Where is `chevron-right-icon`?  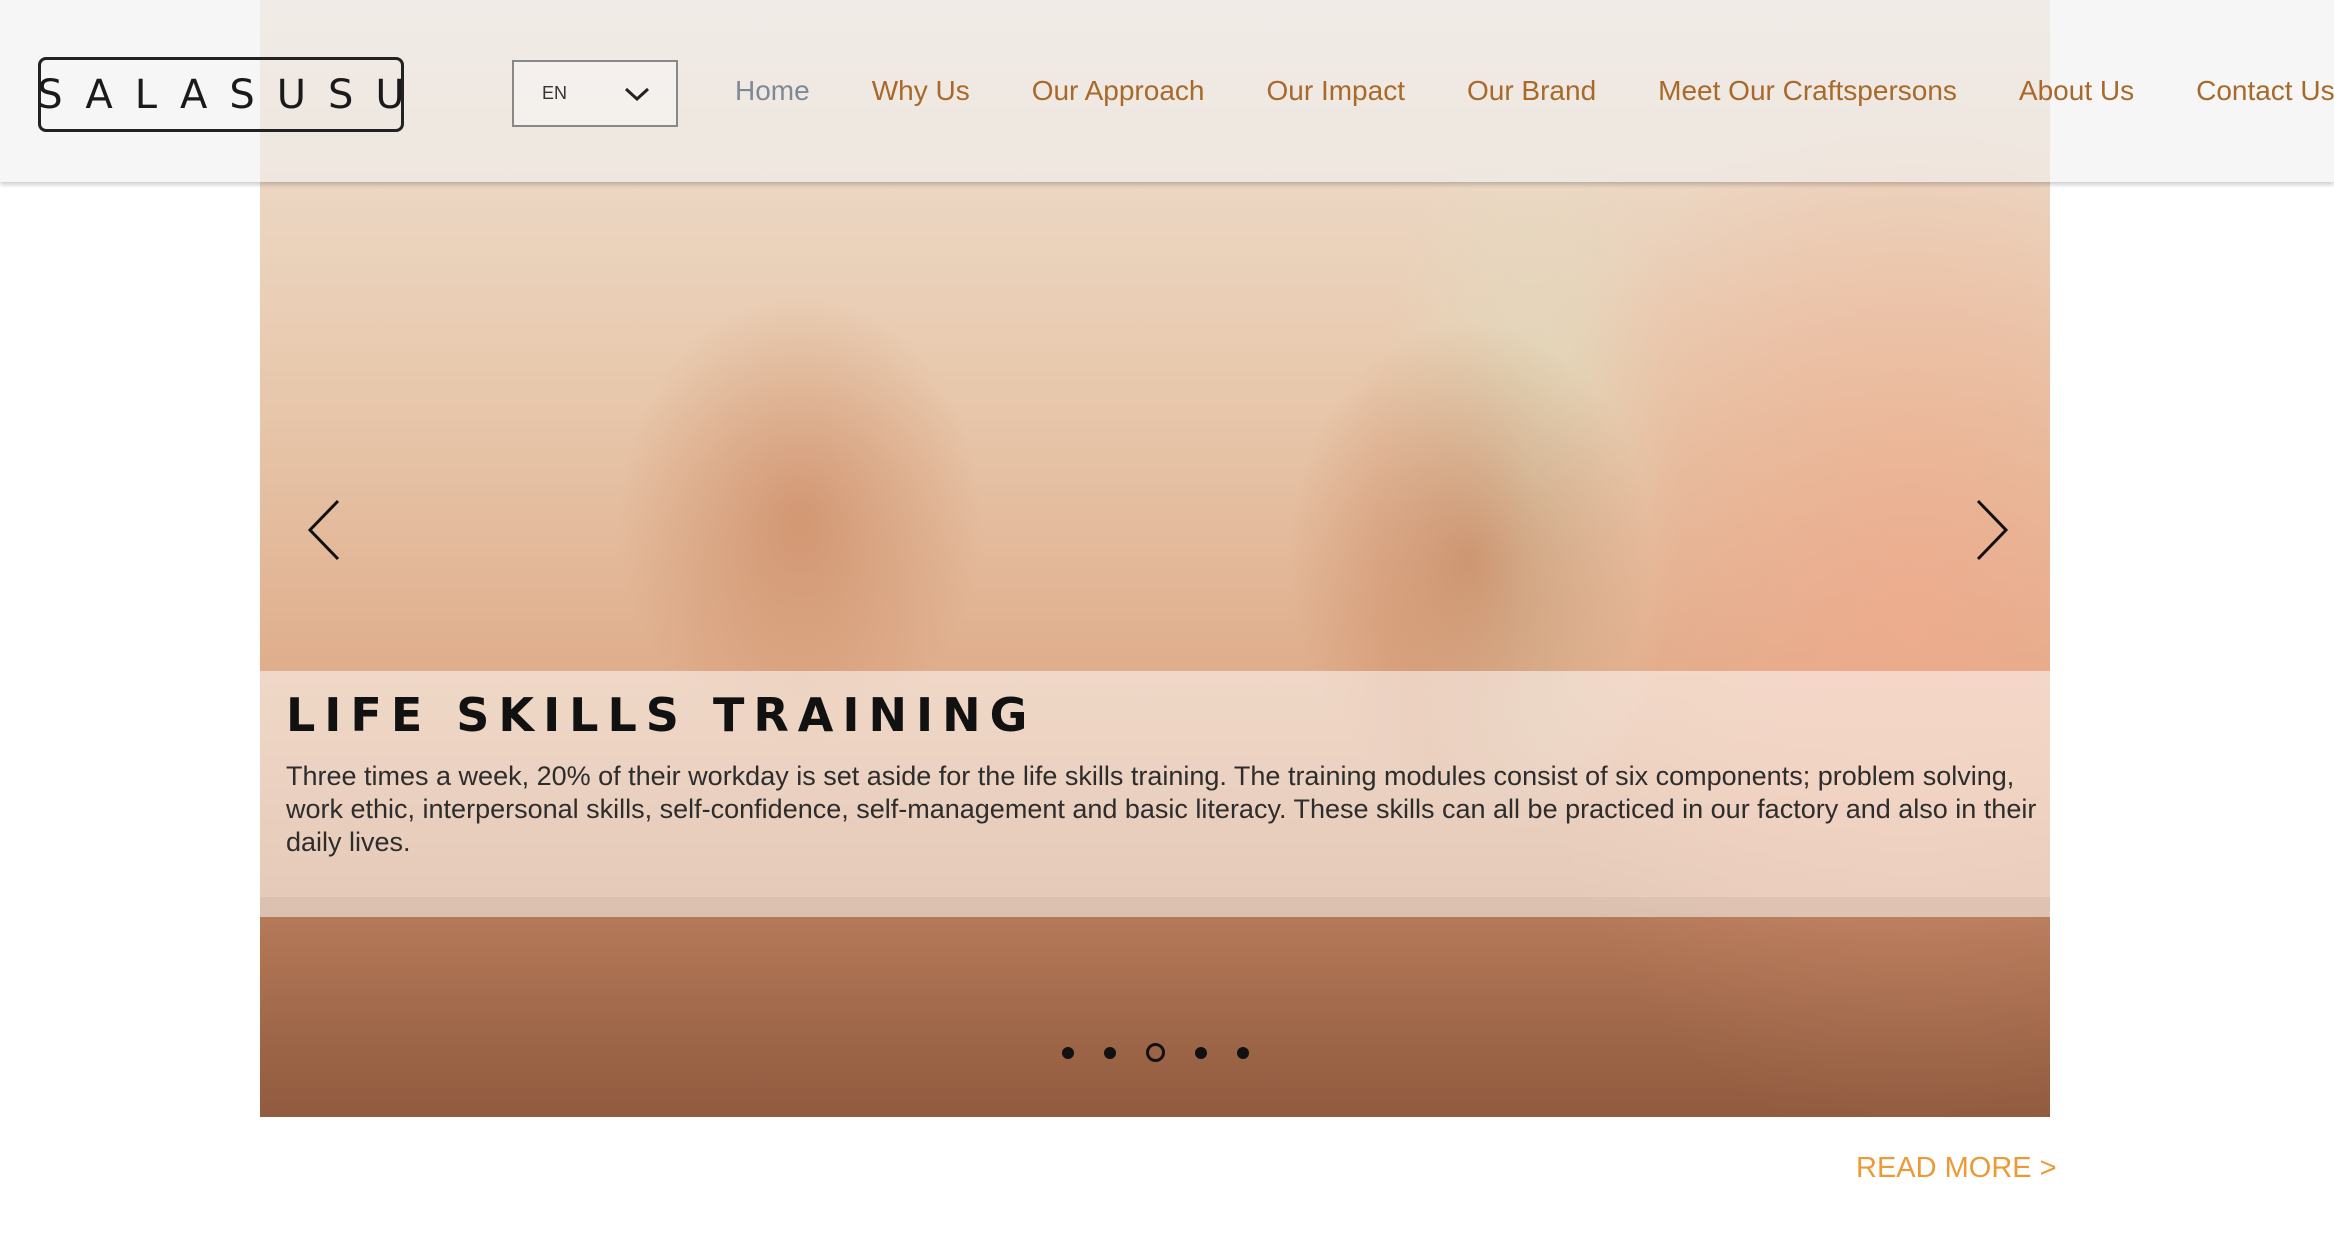
chevron-right-icon is located at coordinates (1992, 530).